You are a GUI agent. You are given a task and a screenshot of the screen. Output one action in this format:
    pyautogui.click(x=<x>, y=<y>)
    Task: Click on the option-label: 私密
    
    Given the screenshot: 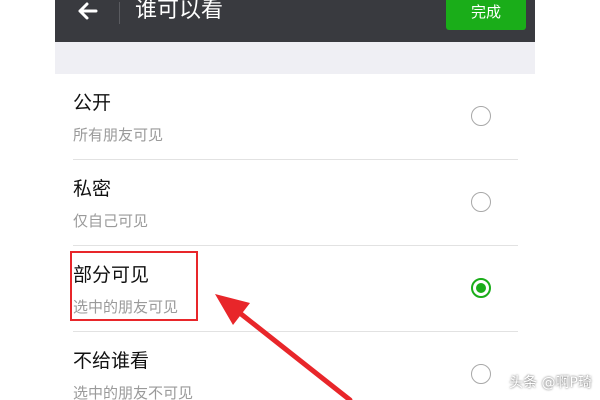 What is the action you would take?
    pyautogui.click(x=92, y=189)
    